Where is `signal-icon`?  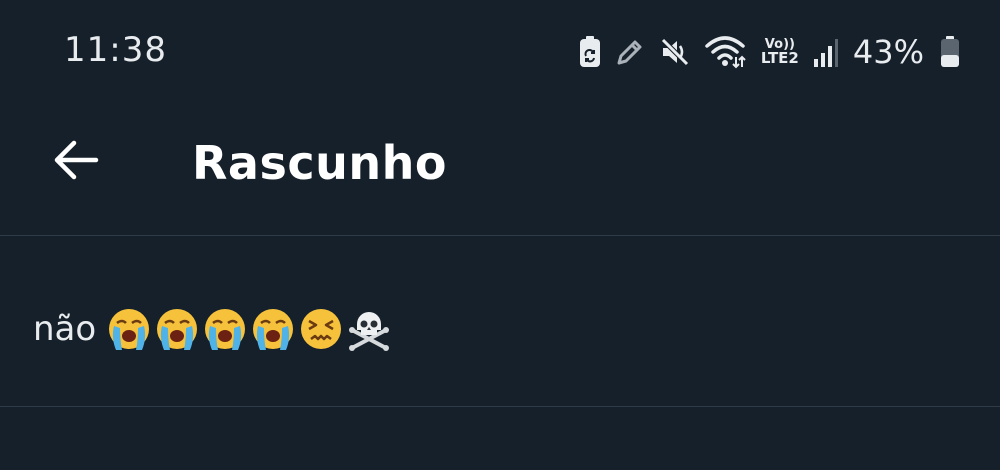
signal-icon is located at coordinates (826, 52).